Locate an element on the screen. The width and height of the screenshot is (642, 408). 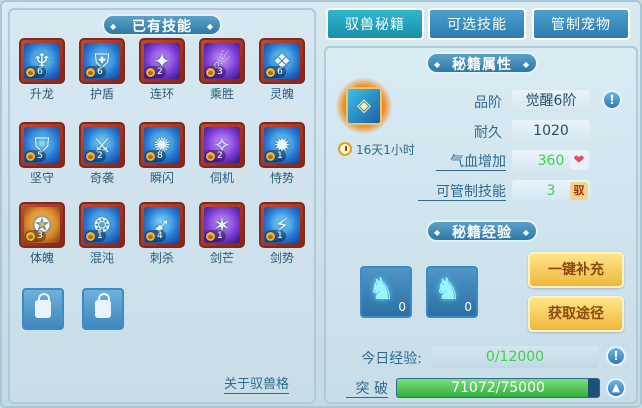
skill-art: ✶ 1 is located at coordinates (222, 225).